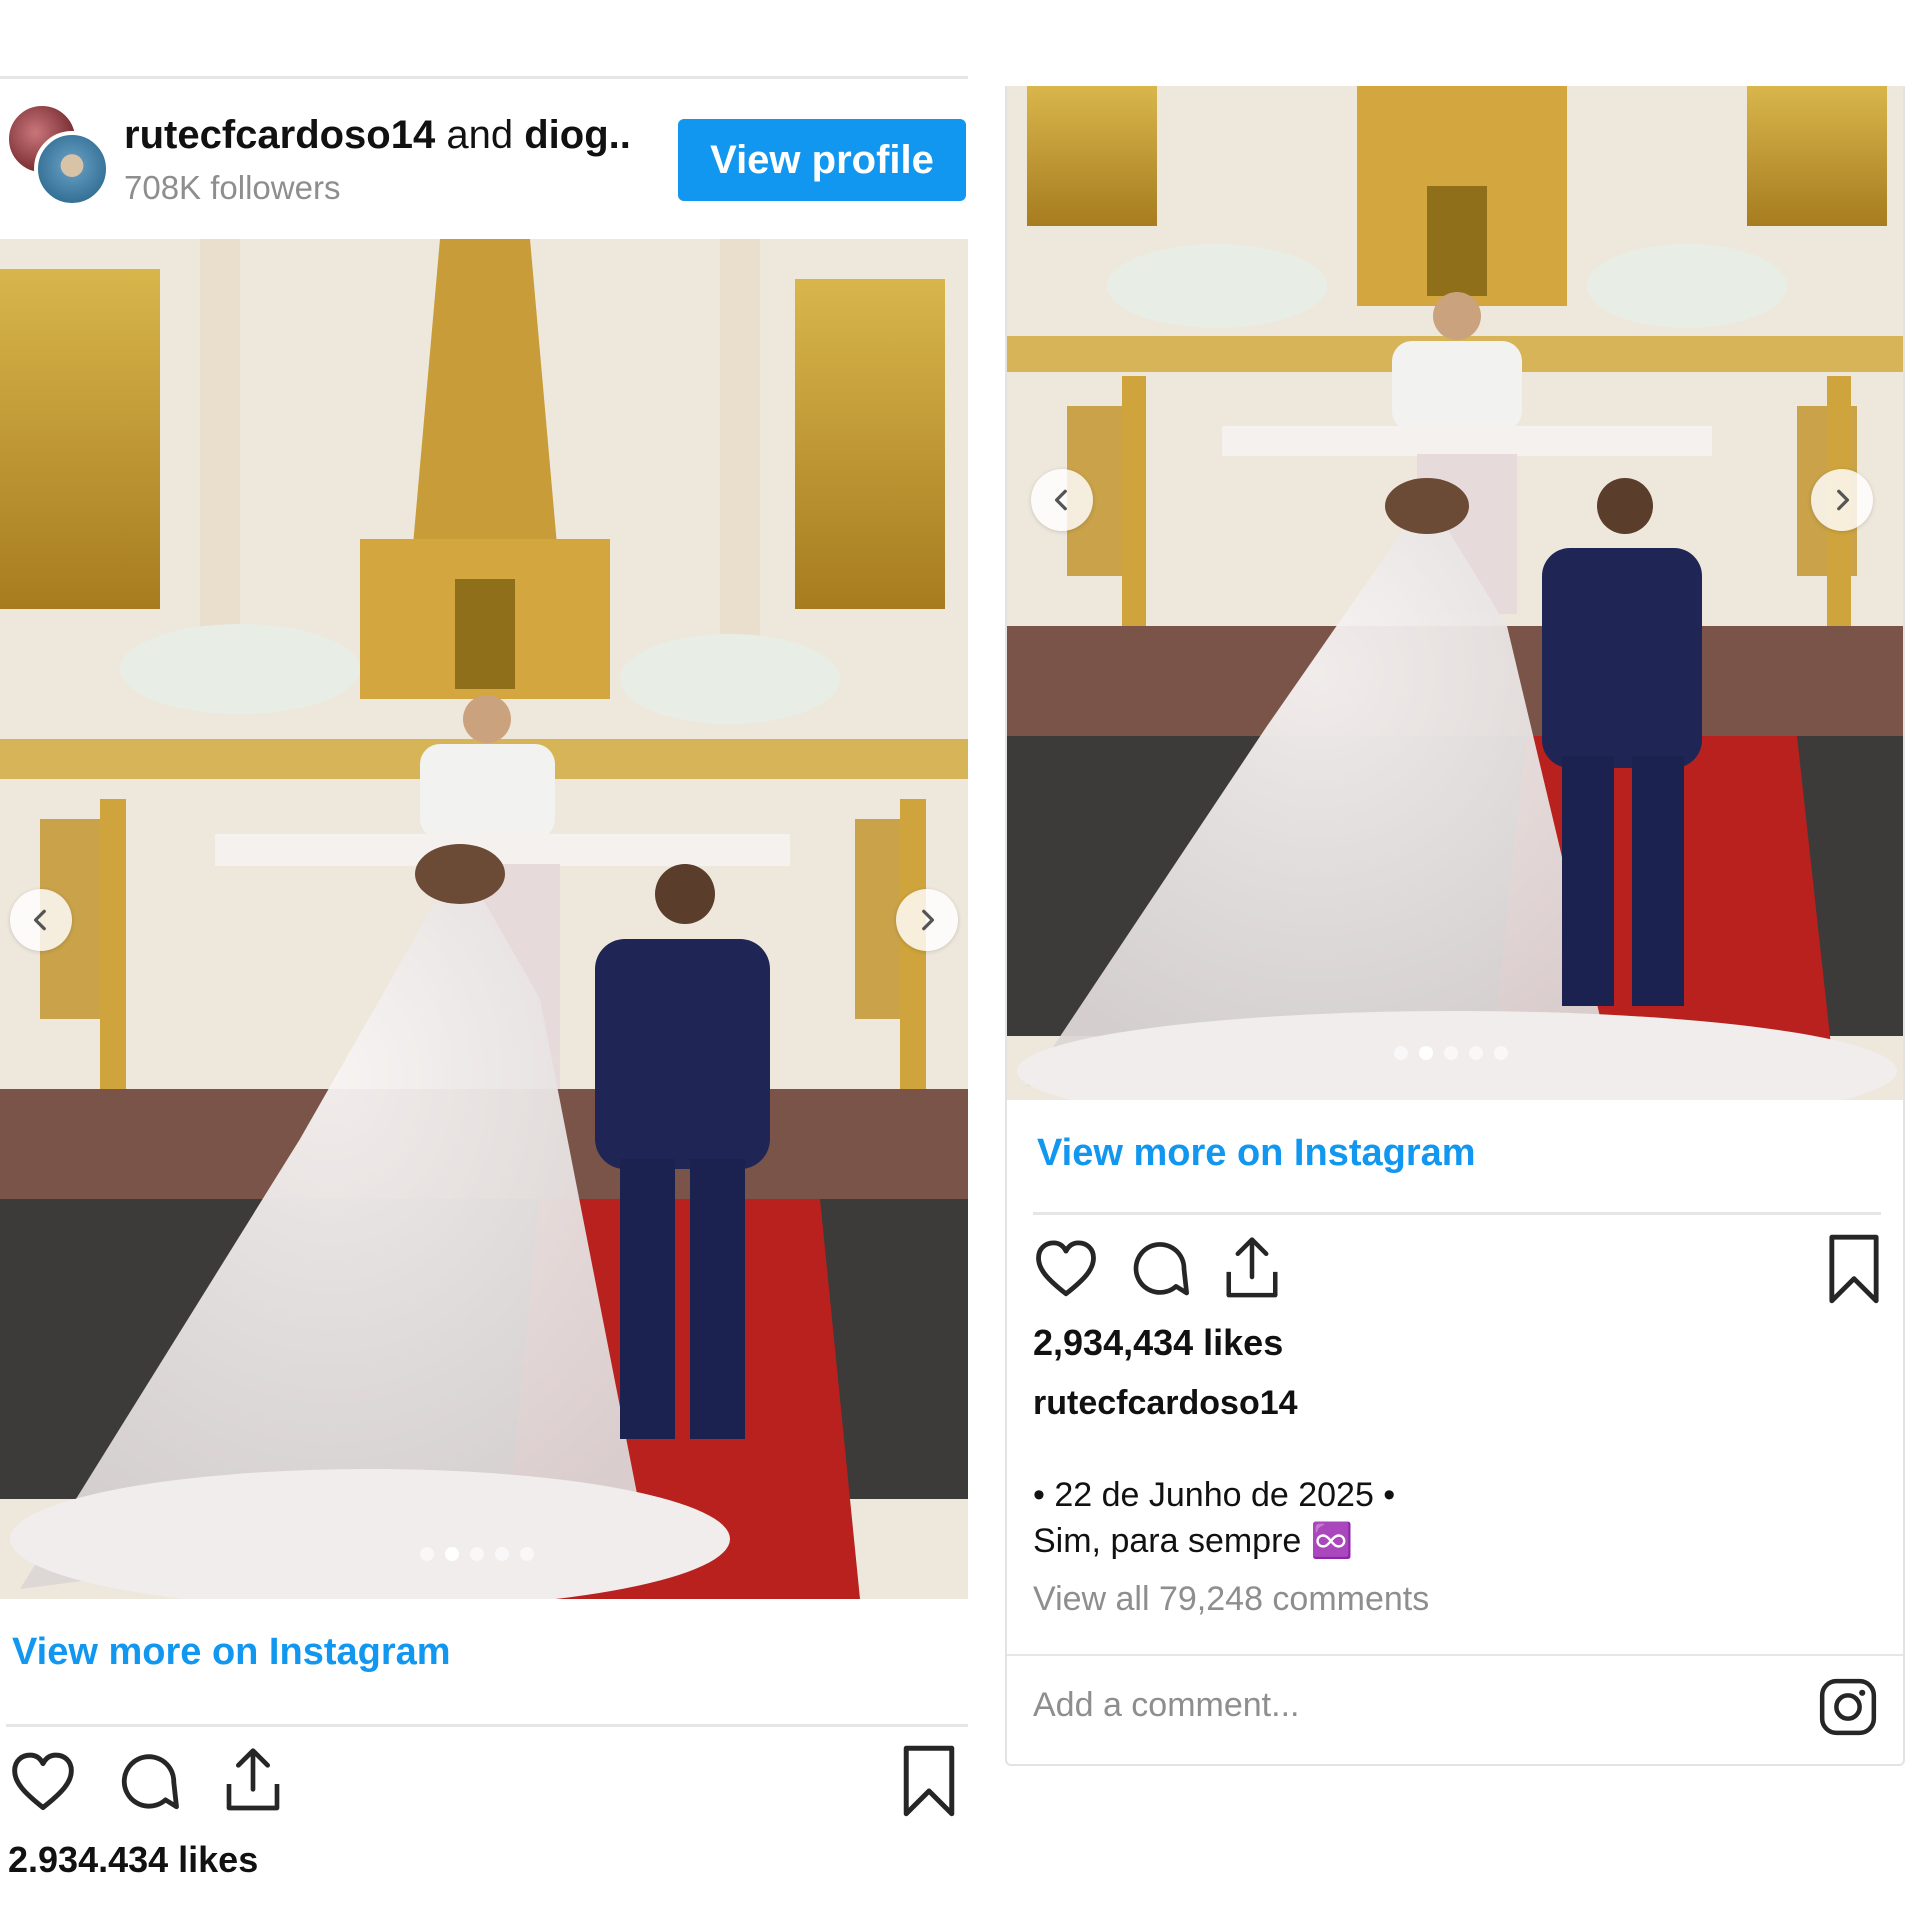  I want to click on caption-line-date: • 22 de Junho de 2025 •, so click(1214, 1495).